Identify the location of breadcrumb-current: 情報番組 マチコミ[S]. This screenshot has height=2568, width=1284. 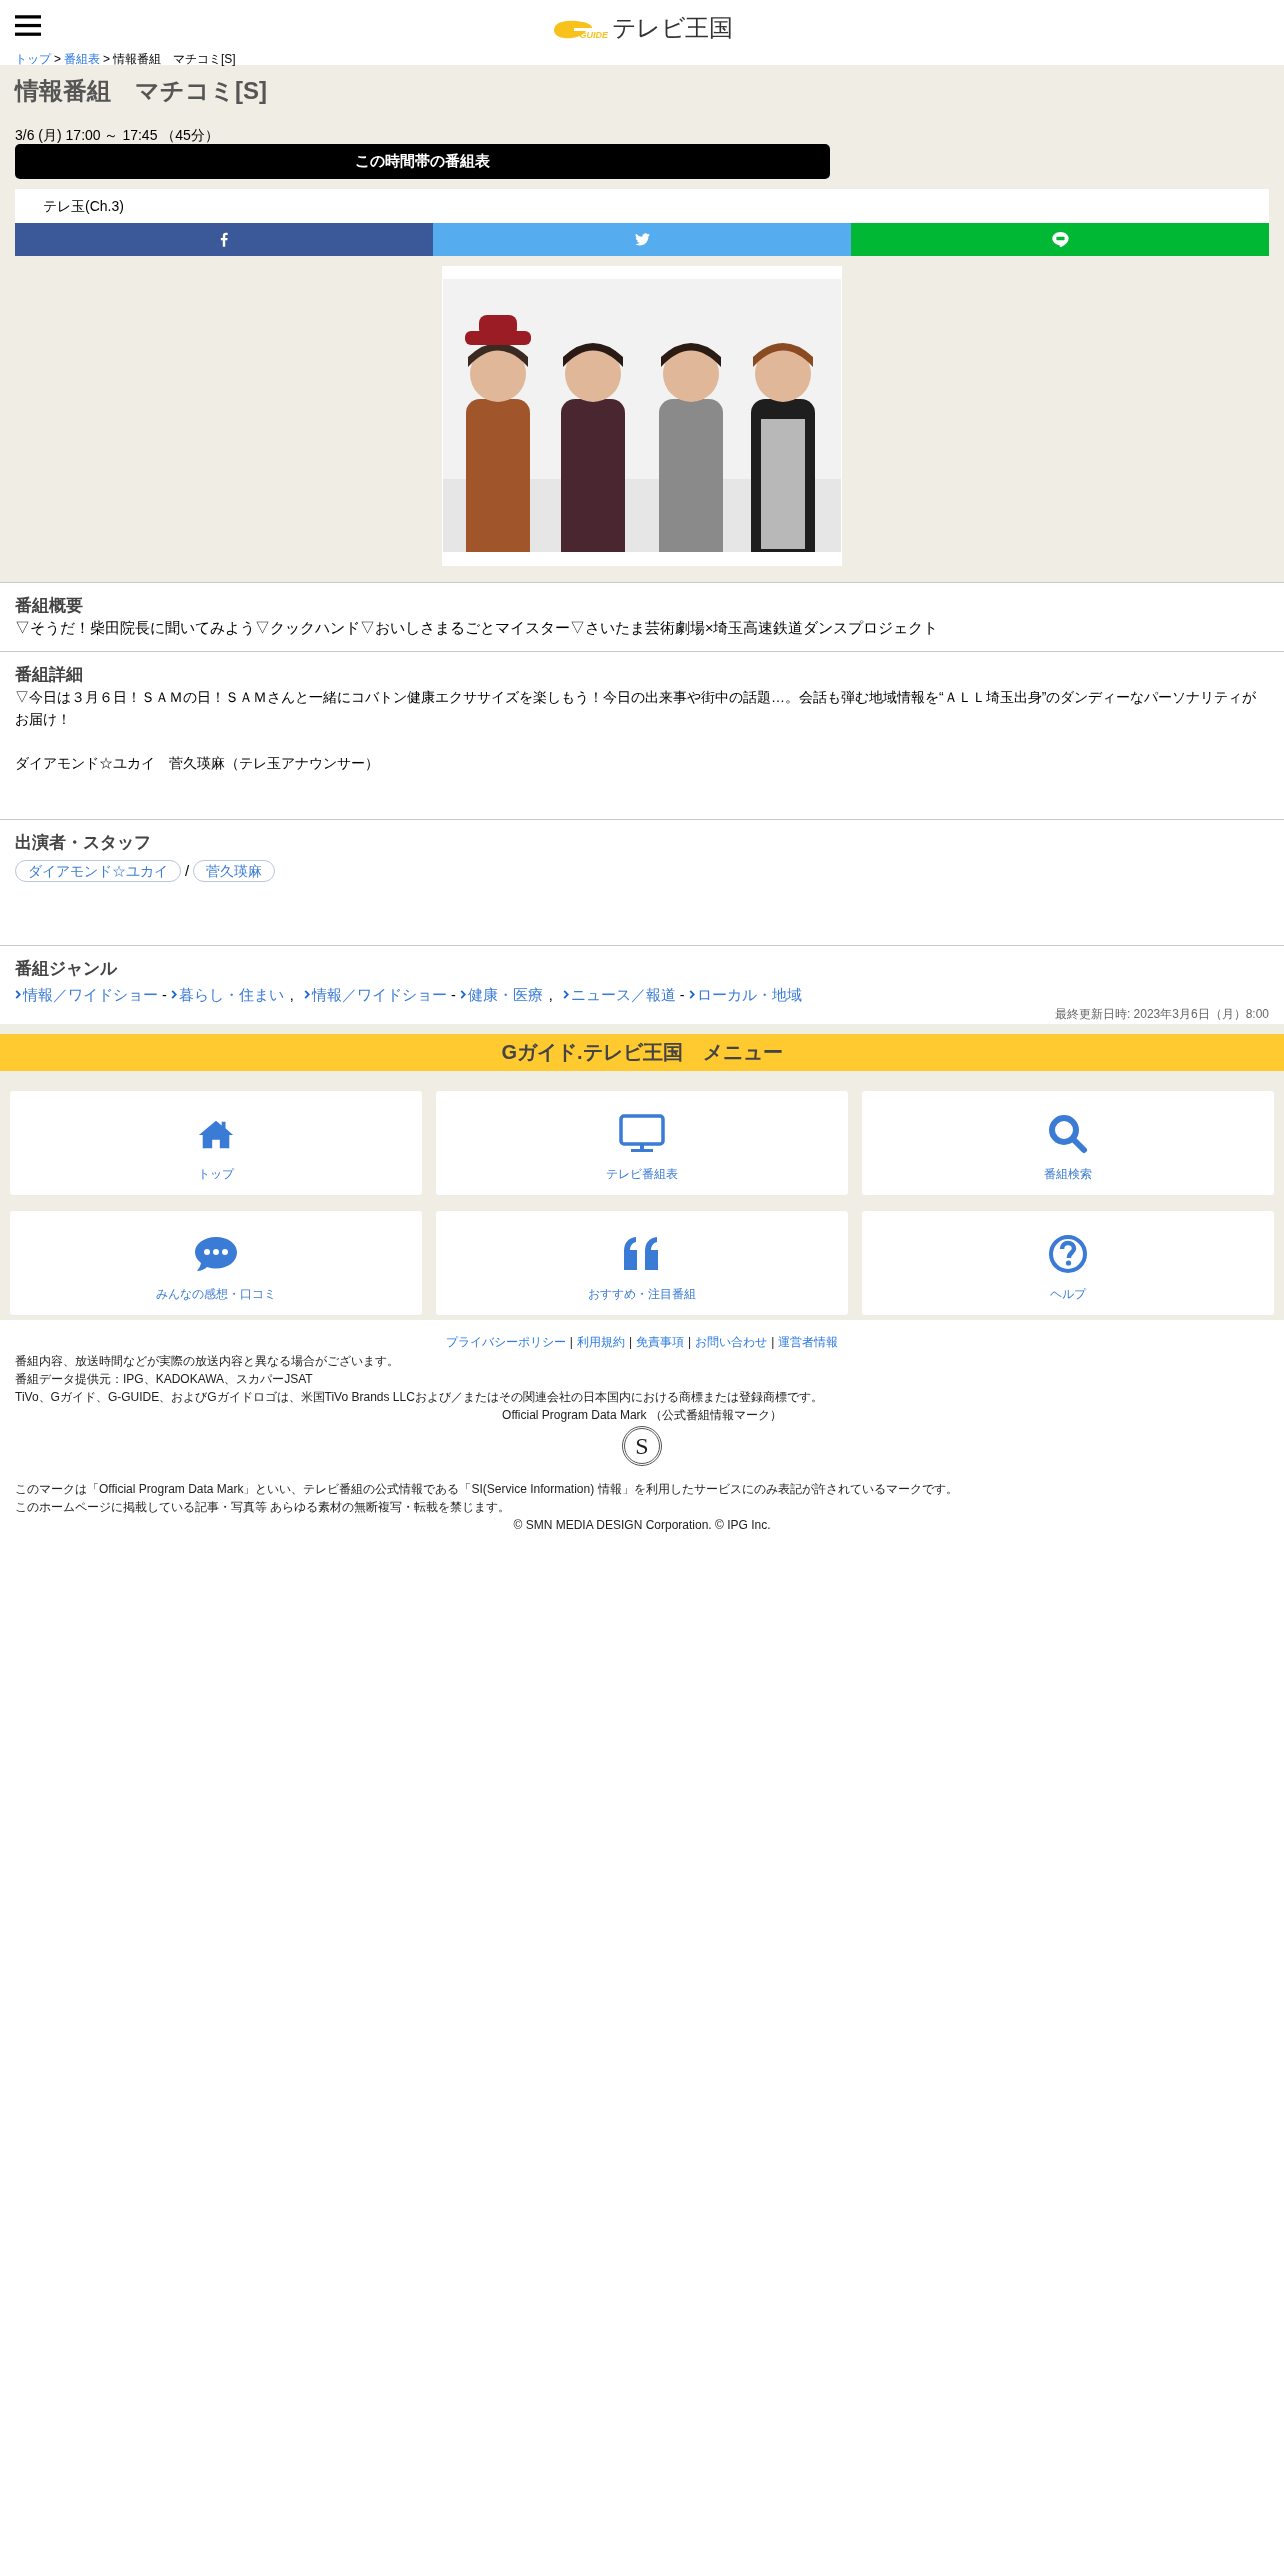
(174, 58).